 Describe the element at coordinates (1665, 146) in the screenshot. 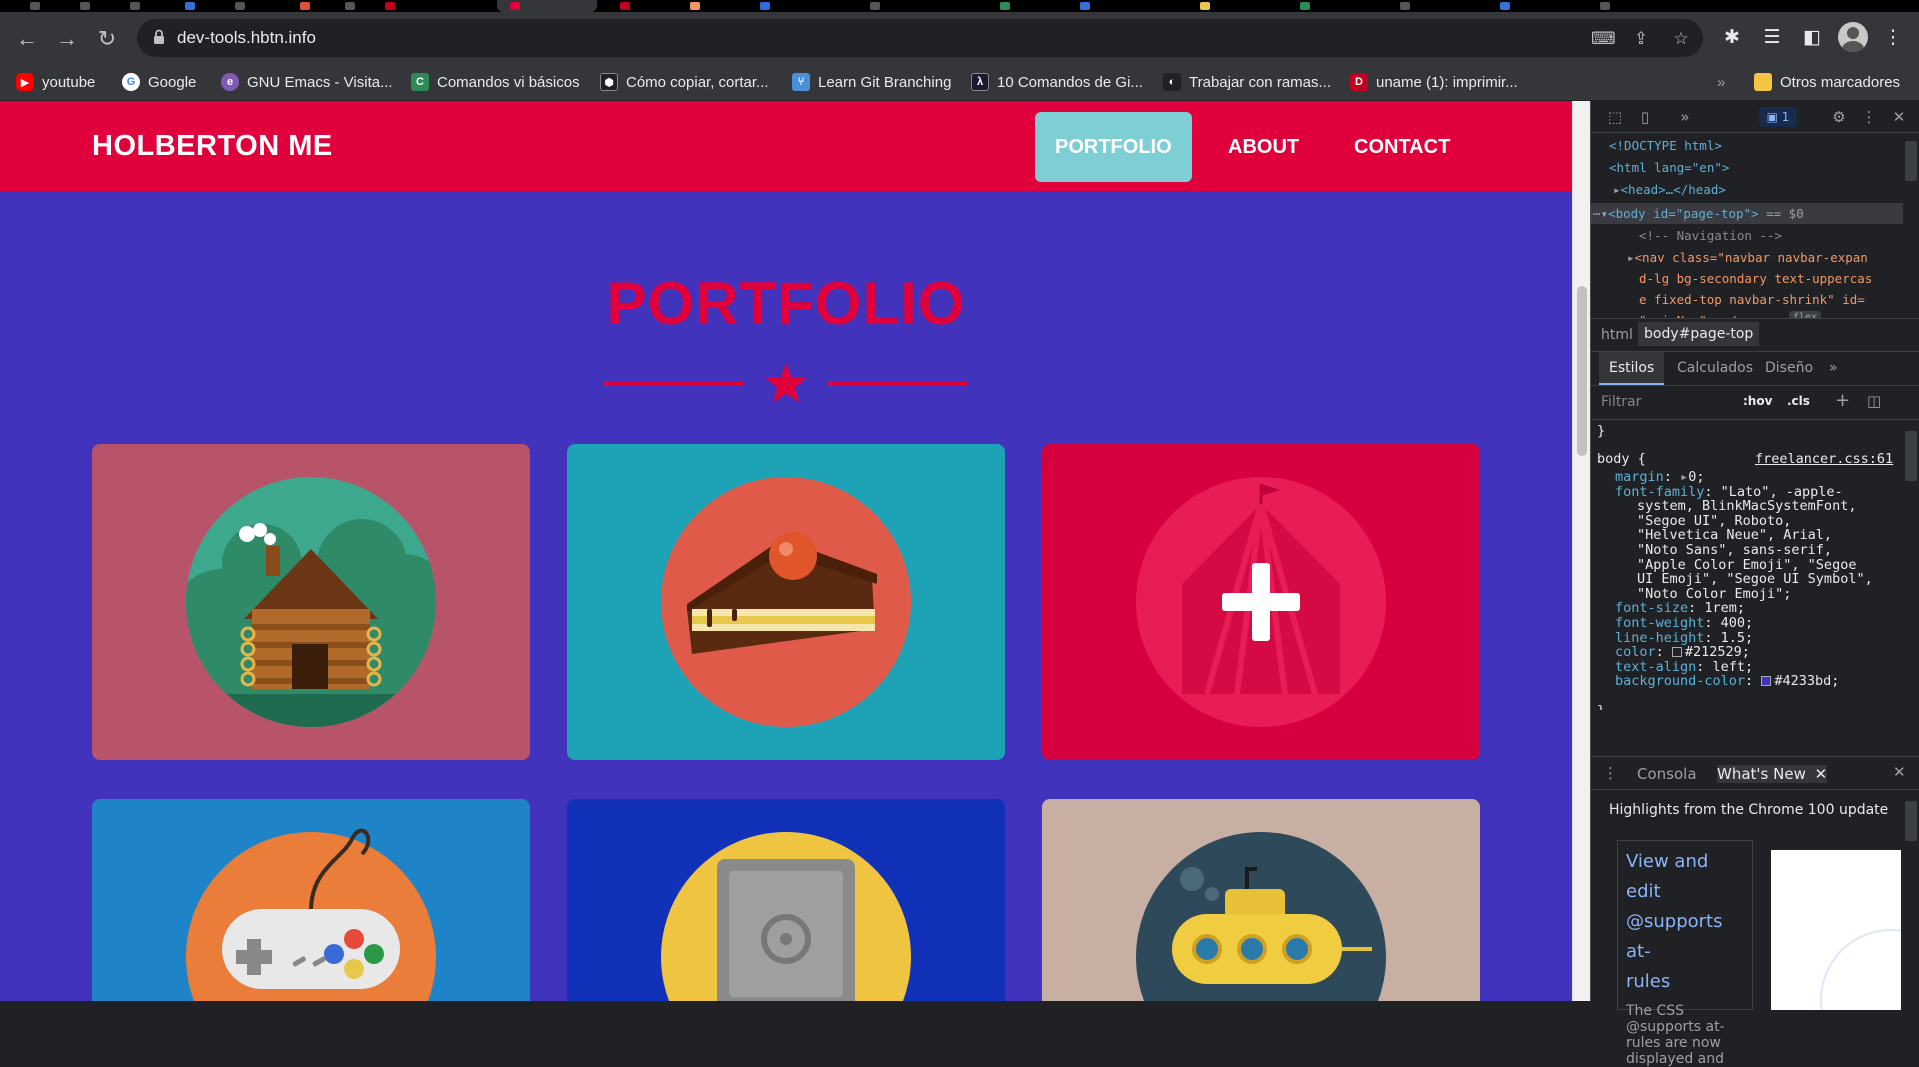

I see `node-doctype: <!DOCTYPE html>` at that location.